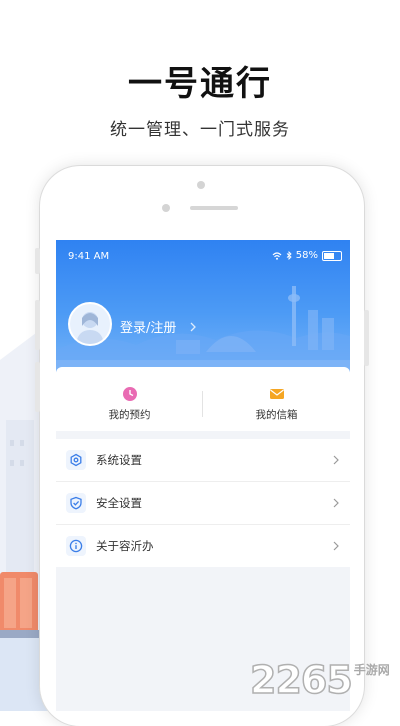 The image size is (400, 726). What do you see at coordinates (332, 255) in the screenshot?
I see `battery-icon` at bounding box center [332, 255].